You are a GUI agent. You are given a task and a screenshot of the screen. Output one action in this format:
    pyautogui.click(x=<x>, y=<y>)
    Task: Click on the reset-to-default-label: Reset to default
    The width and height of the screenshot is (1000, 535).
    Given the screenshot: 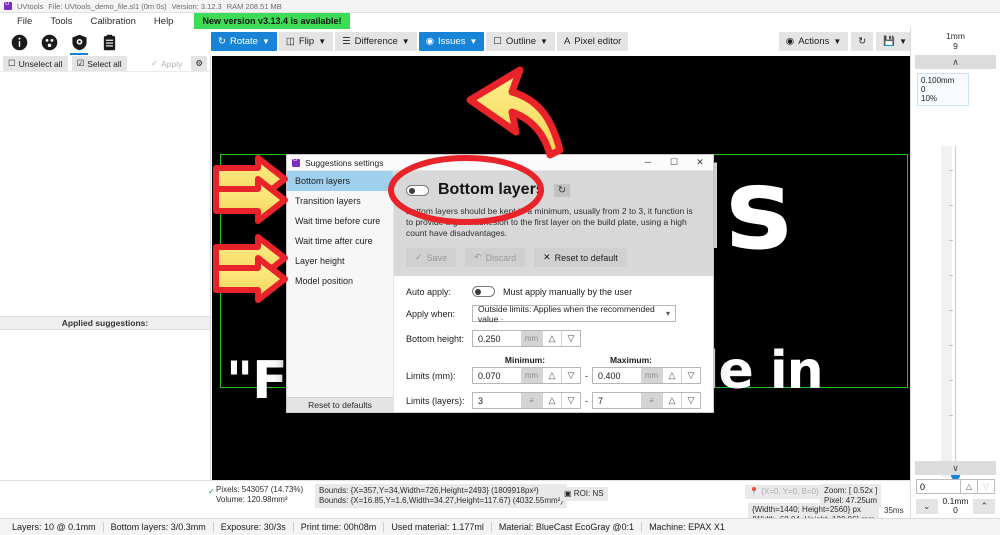 What is the action you would take?
    pyautogui.click(x=586, y=257)
    